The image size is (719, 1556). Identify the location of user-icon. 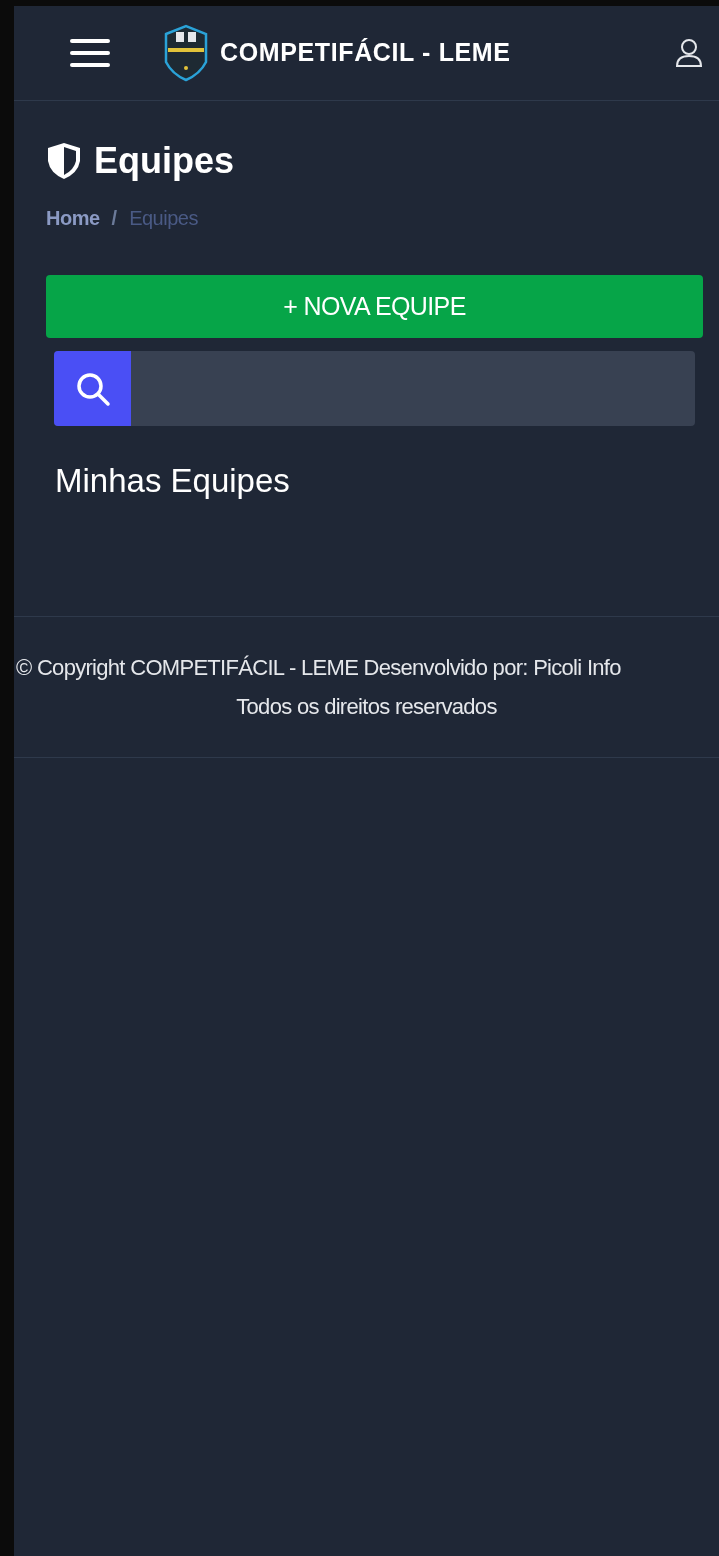
(689, 53).